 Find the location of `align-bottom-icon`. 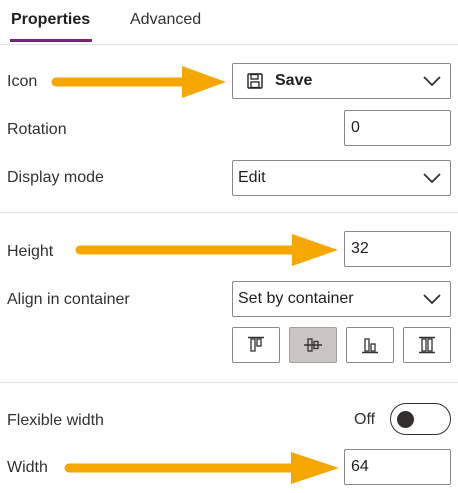

align-bottom-icon is located at coordinates (370, 346).